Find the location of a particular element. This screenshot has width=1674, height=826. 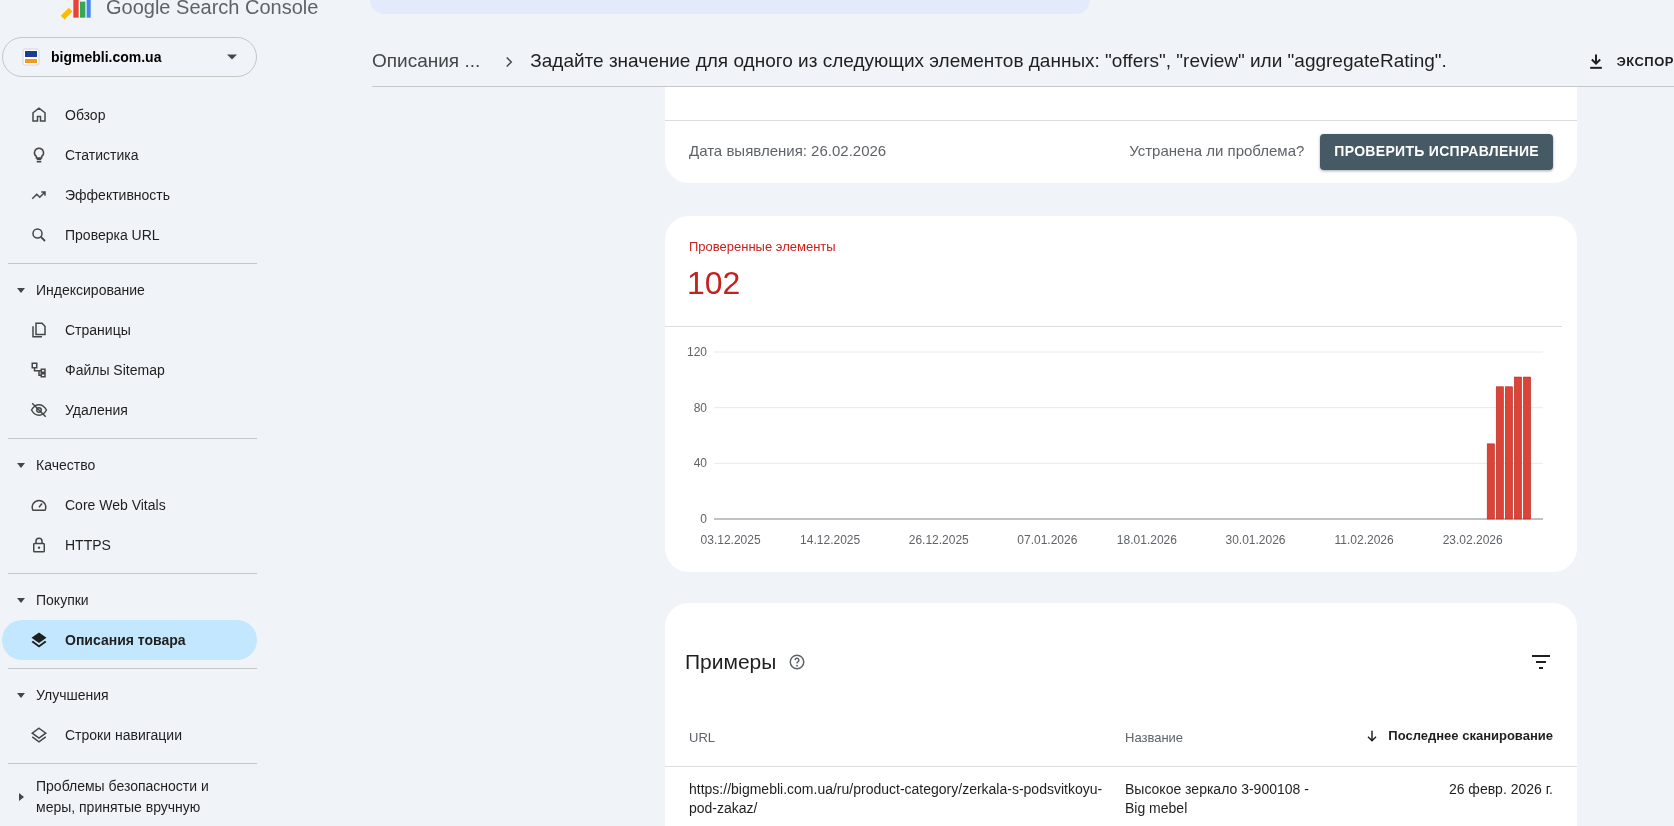

nav-item: Удаления is located at coordinates (129, 410).